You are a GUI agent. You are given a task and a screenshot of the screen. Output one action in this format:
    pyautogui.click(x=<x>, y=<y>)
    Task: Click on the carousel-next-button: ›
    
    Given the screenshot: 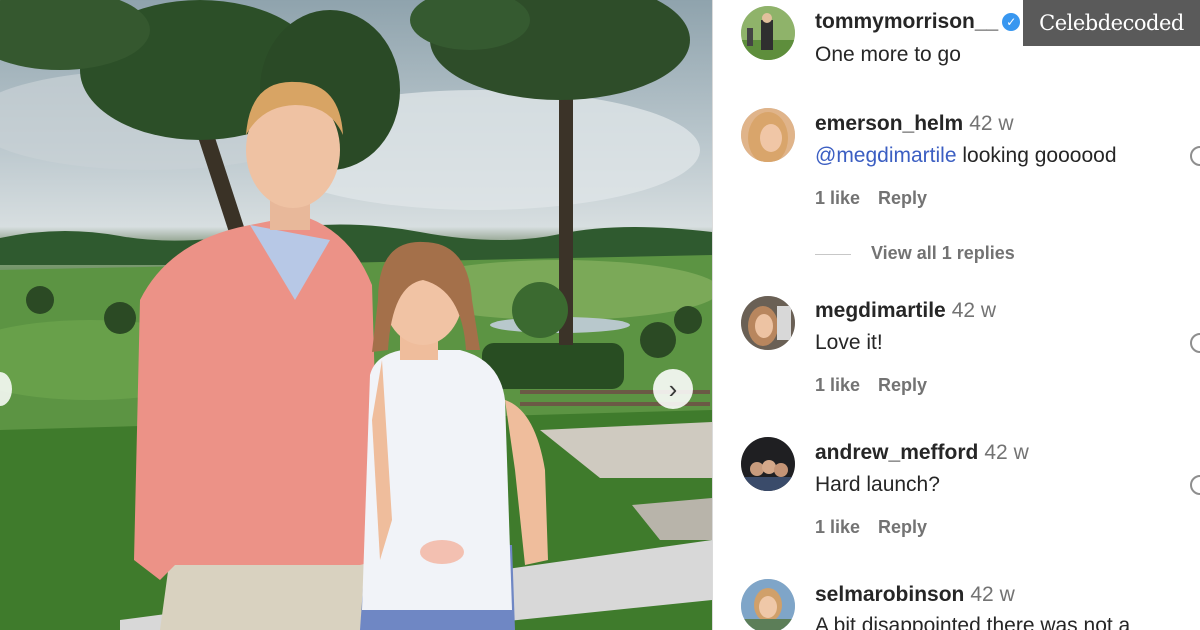 What is the action you would take?
    pyautogui.click(x=673, y=389)
    